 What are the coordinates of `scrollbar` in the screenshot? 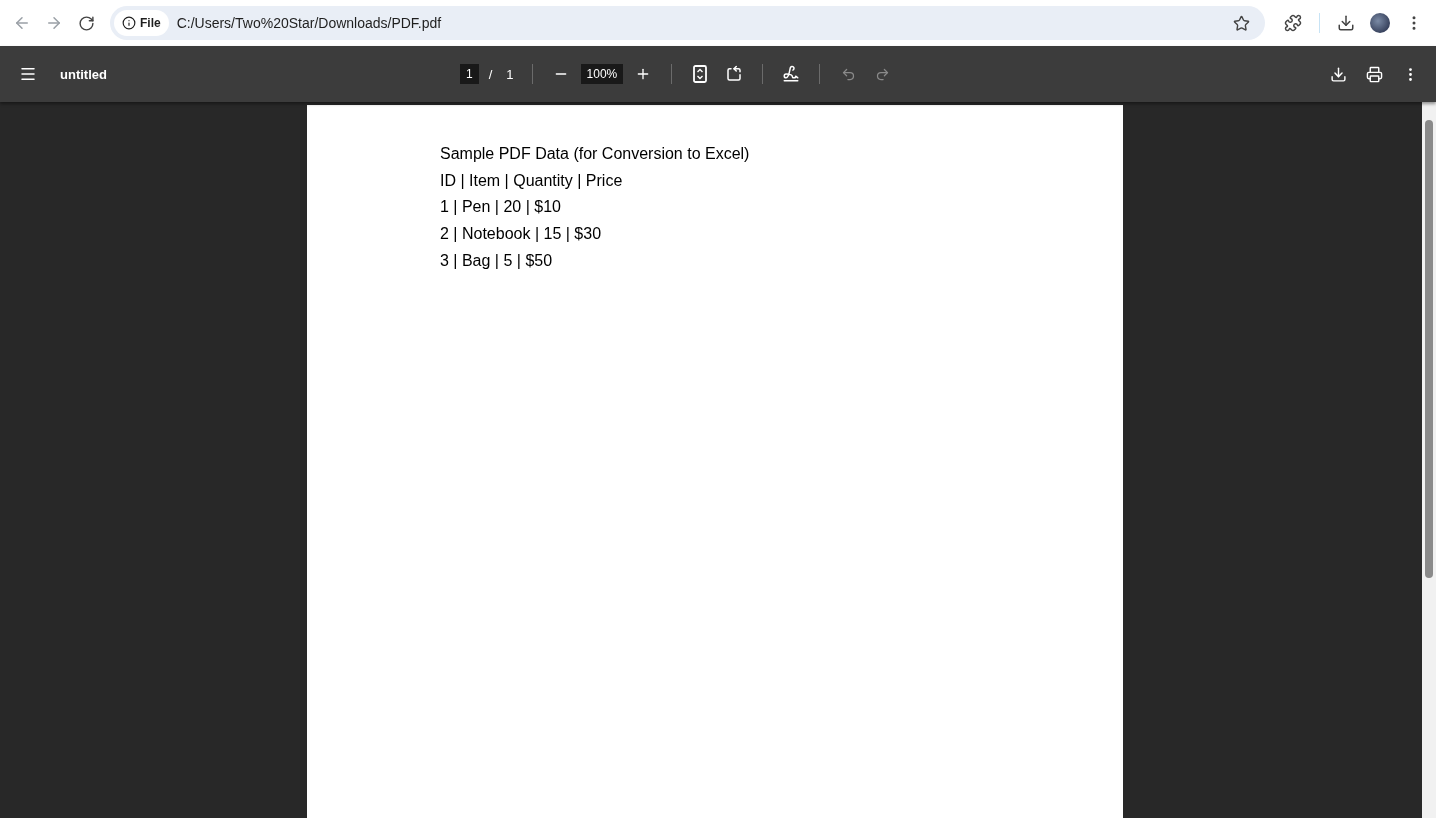 It's located at (1429, 460).